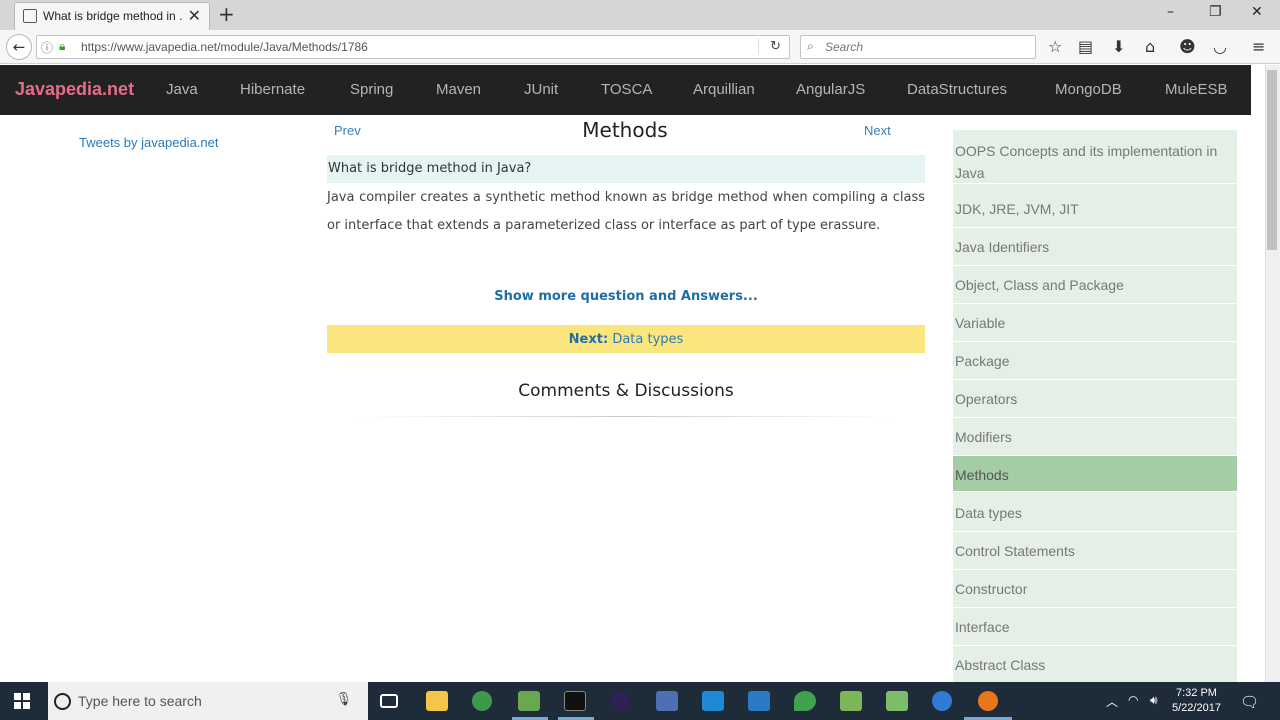 The width and height of the screenshot is (1280, 720). Describe the element at coordinates (627, 416) in the screenshot. I see `comments-divider` at that location.